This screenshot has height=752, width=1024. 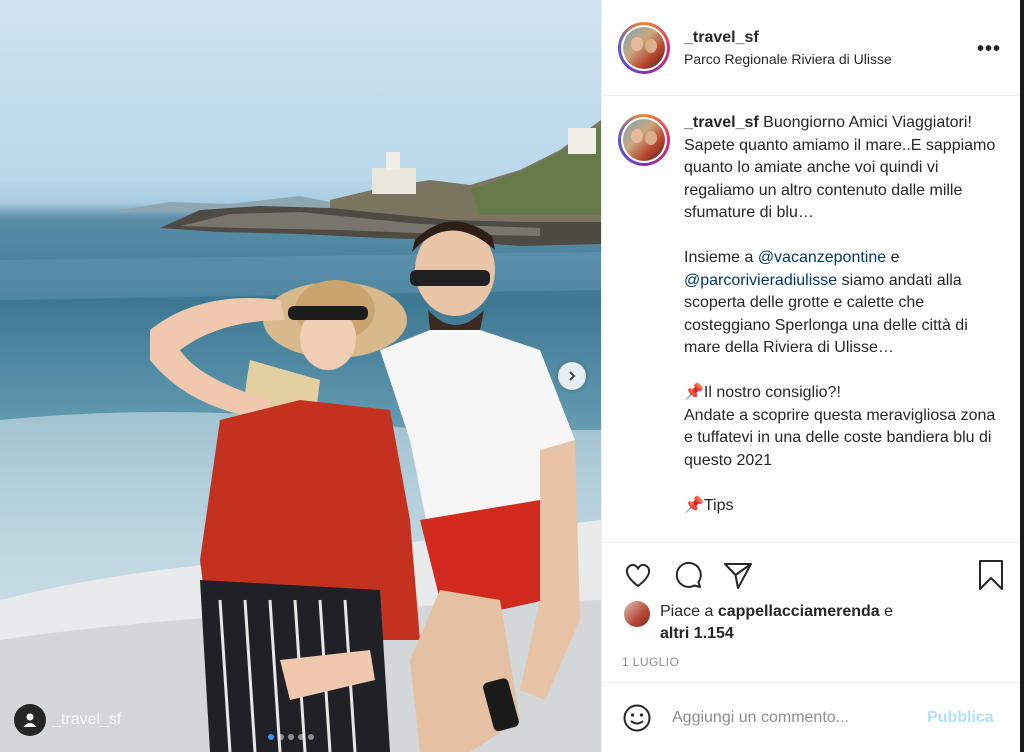 I want to click on likes-prefix: Piace a, so click(x=689, y=611).